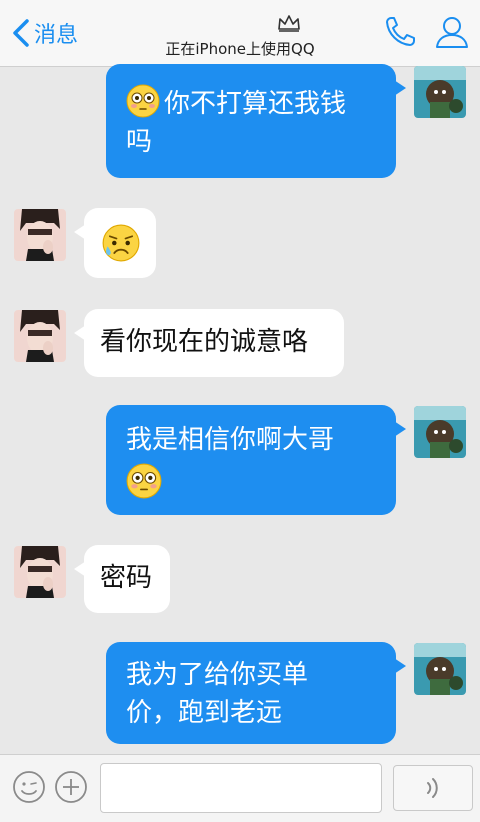  Describe the element at coordinates (204, 713) in the screenshot. I see `message-text: 价，跑到老远` at that location.